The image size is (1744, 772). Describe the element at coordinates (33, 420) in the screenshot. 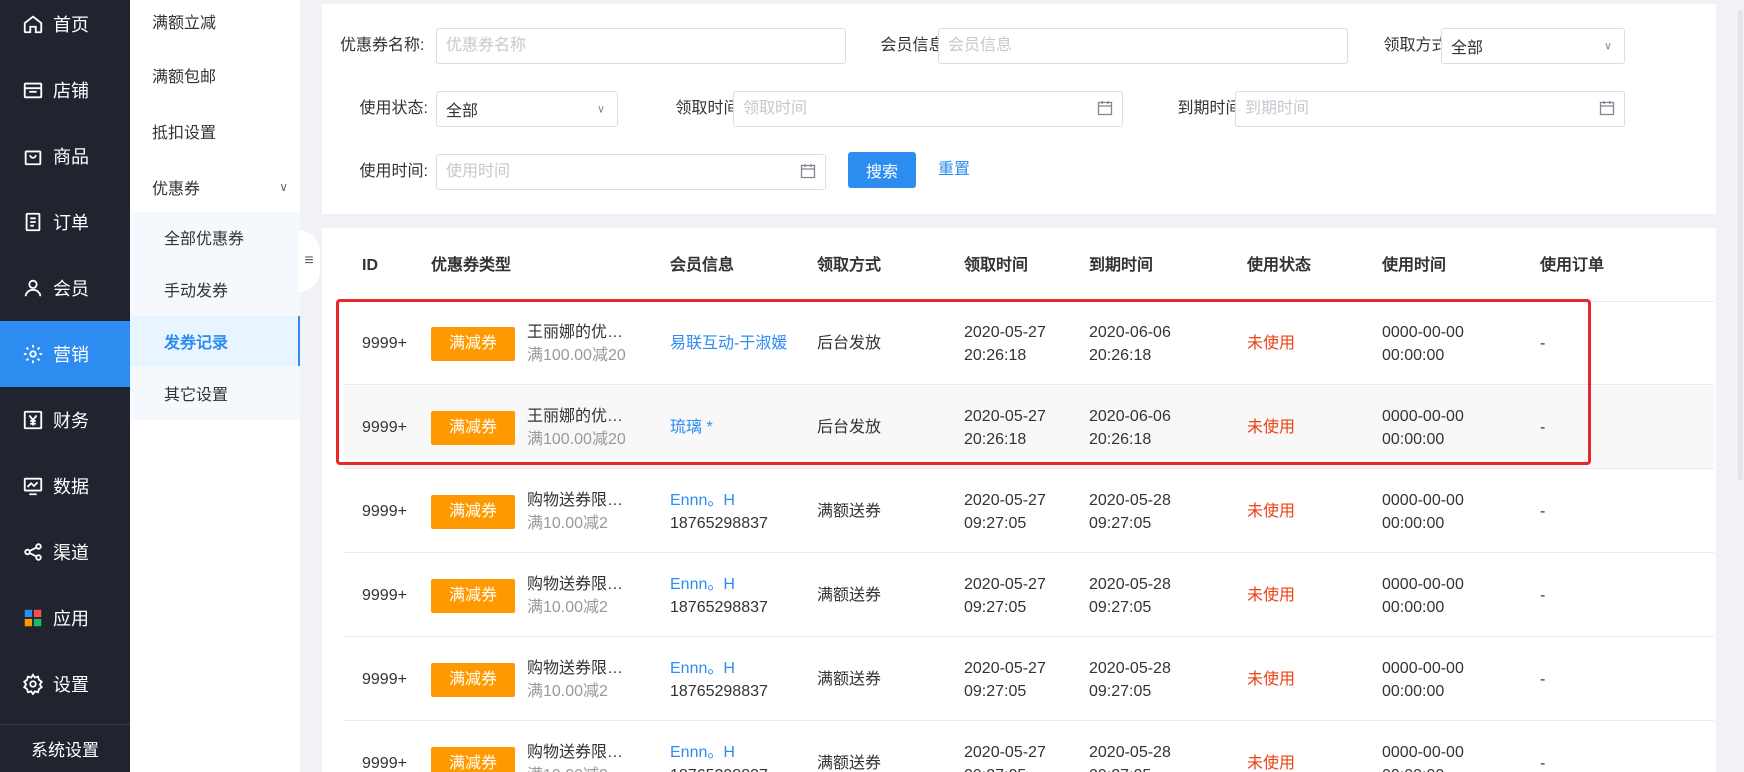

I see `yuan-icon` at that location.